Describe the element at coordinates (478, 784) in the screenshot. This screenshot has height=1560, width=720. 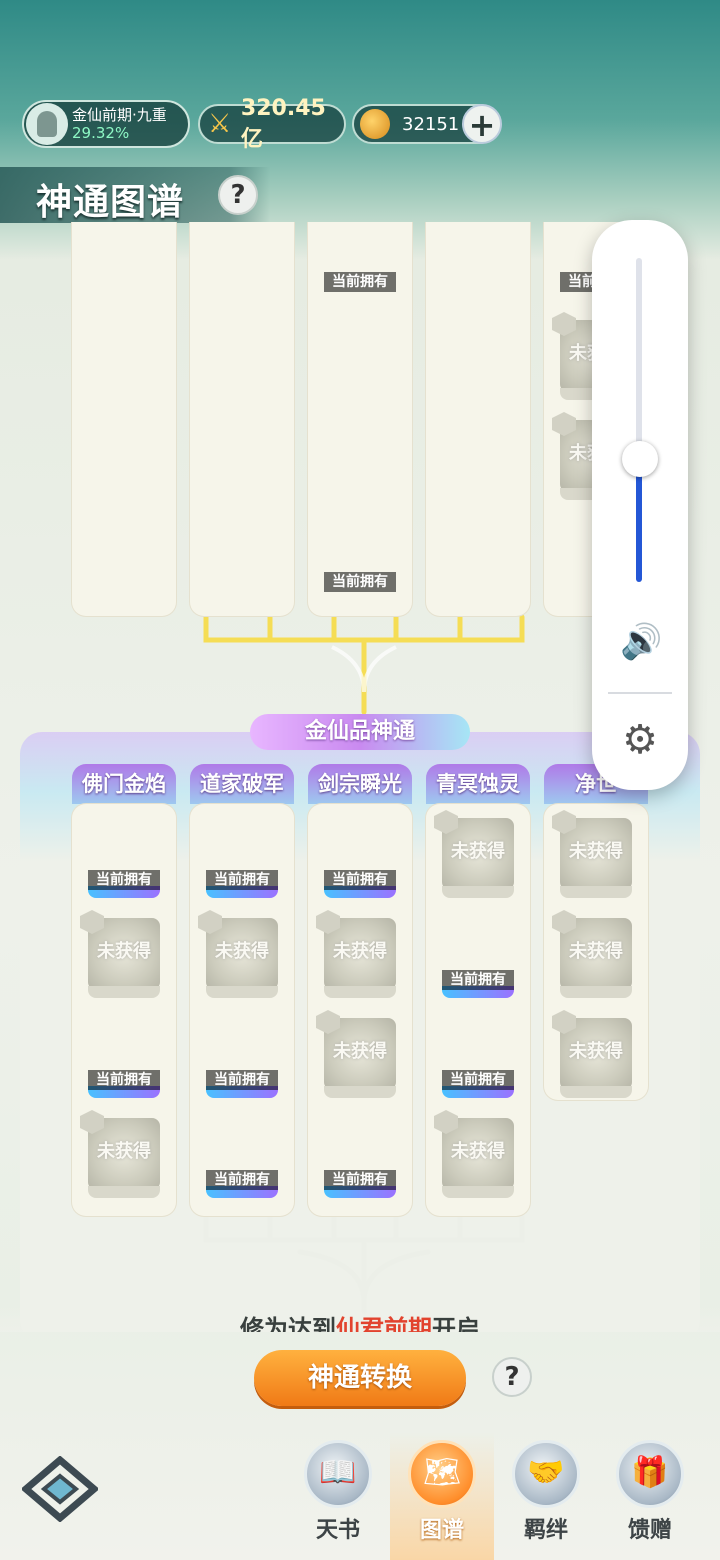
I see `tier2-column-title: 青冥蚀灵` at that location.